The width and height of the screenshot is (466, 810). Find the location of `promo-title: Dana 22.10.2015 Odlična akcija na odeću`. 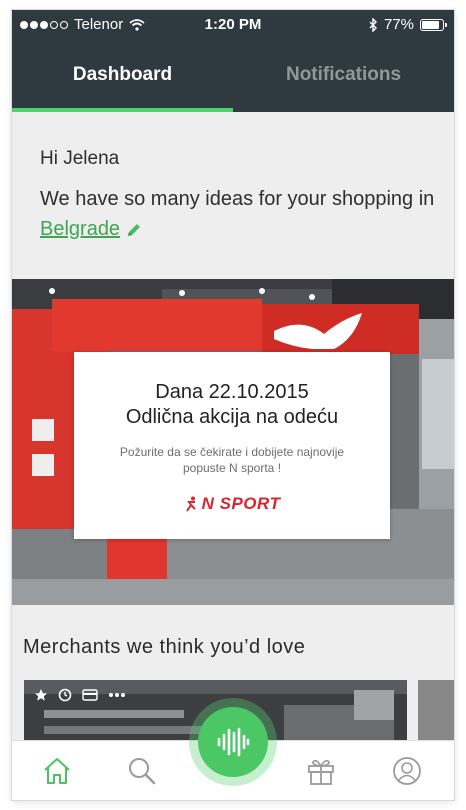

promo-title: Dana 22.10.2015 Odlična akcija na odeću is located at coordinates (232, 404).